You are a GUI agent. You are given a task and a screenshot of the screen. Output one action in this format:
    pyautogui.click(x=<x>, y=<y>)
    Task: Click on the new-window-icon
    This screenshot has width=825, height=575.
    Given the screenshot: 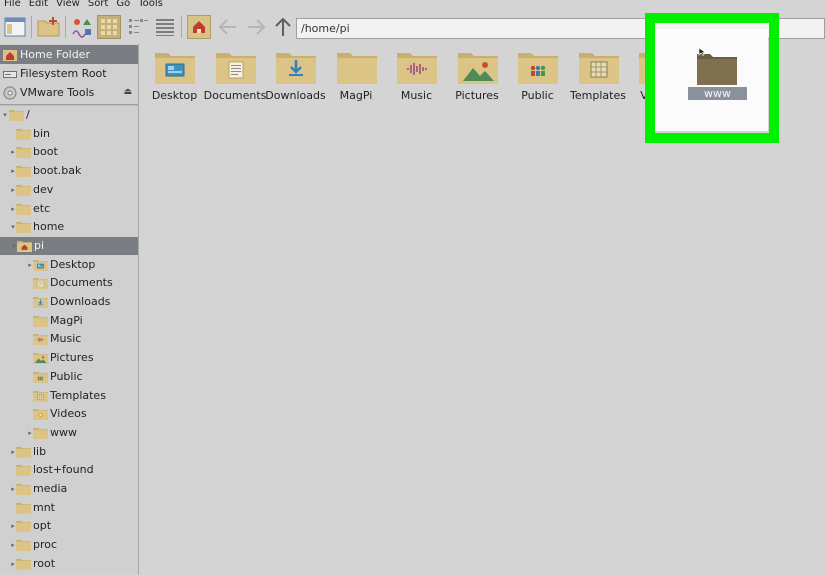 What is the action you would take?
    pyautogui.click(x=15, y=27)
    